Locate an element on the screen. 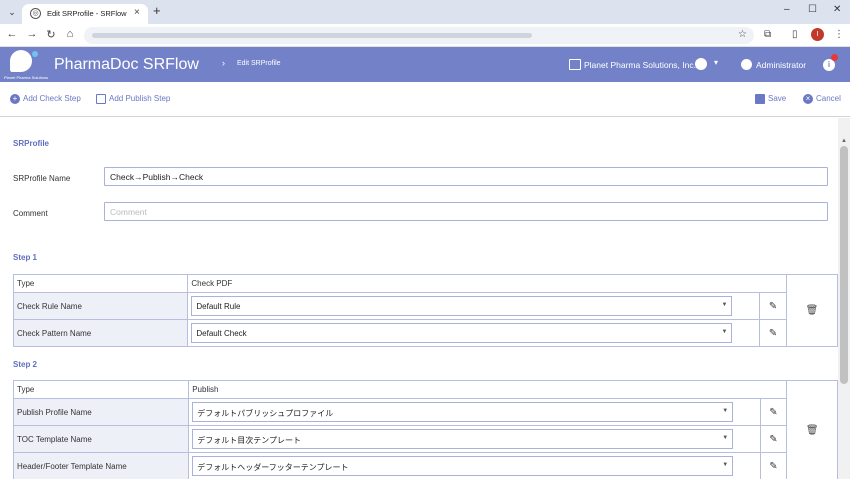 This screenshot has width=850, height=479. browser-toolbar: ← → ↻ ⌂ ☆ ⧉ ▯ I ⋮ is located at coordinates (425, 35).